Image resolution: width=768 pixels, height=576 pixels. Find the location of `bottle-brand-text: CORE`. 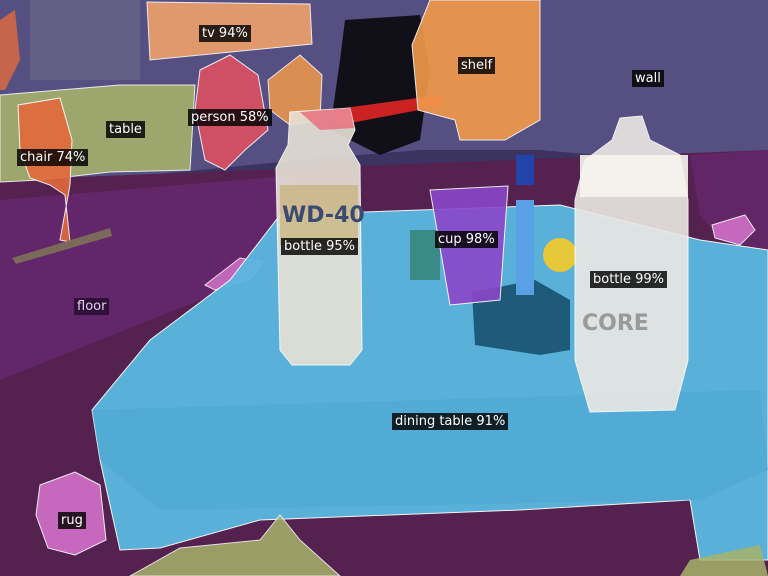

bottle-brand-text: CORE is located at coordinates (615, 323).